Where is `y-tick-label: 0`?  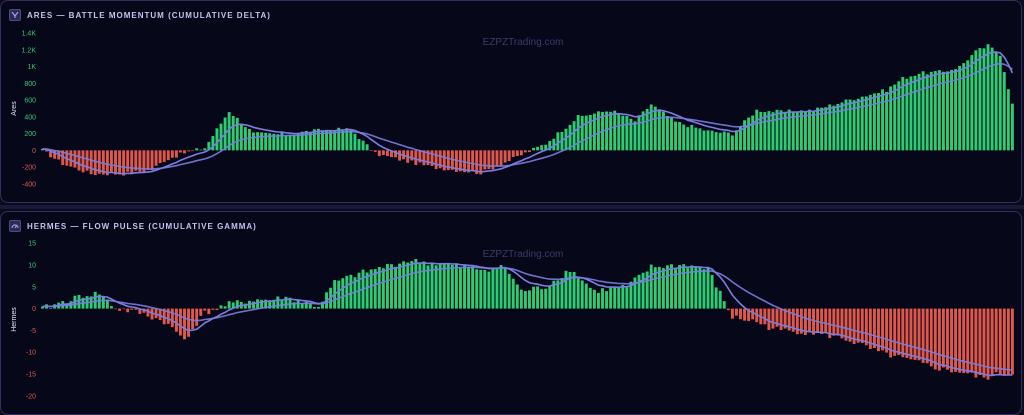
y-tick-label: 0 is located at coordinates (34, 151).